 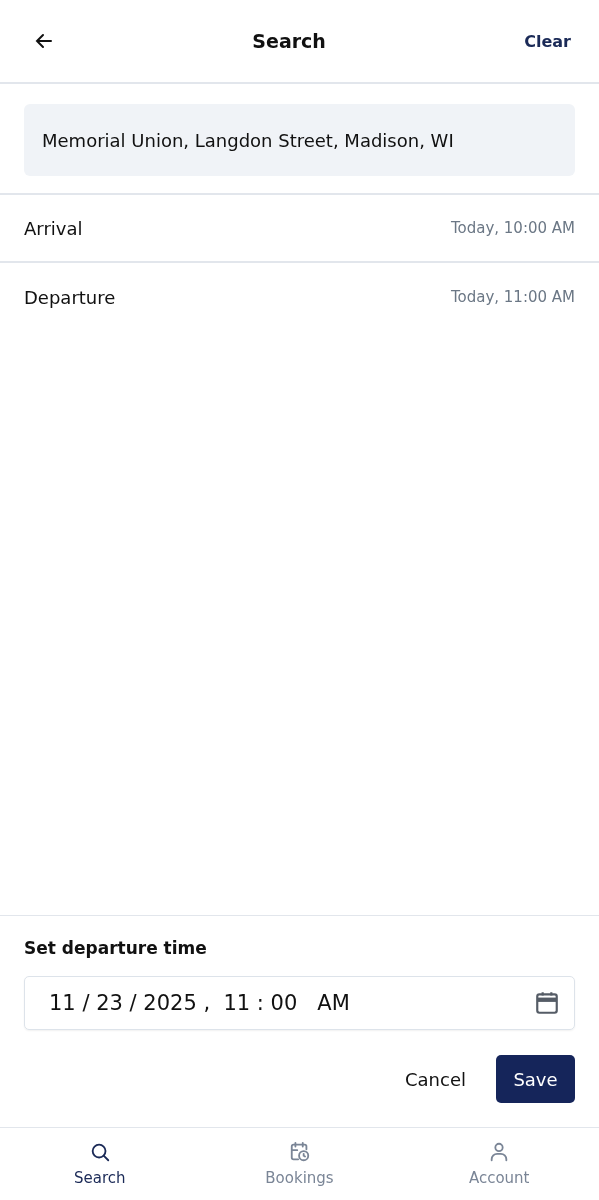 What do you see at coordinates (299, 140) in the screenshot?
I see `location-field: Memorial Union, Langdon Street, Madison, WI` at bounding box center [299, 140].